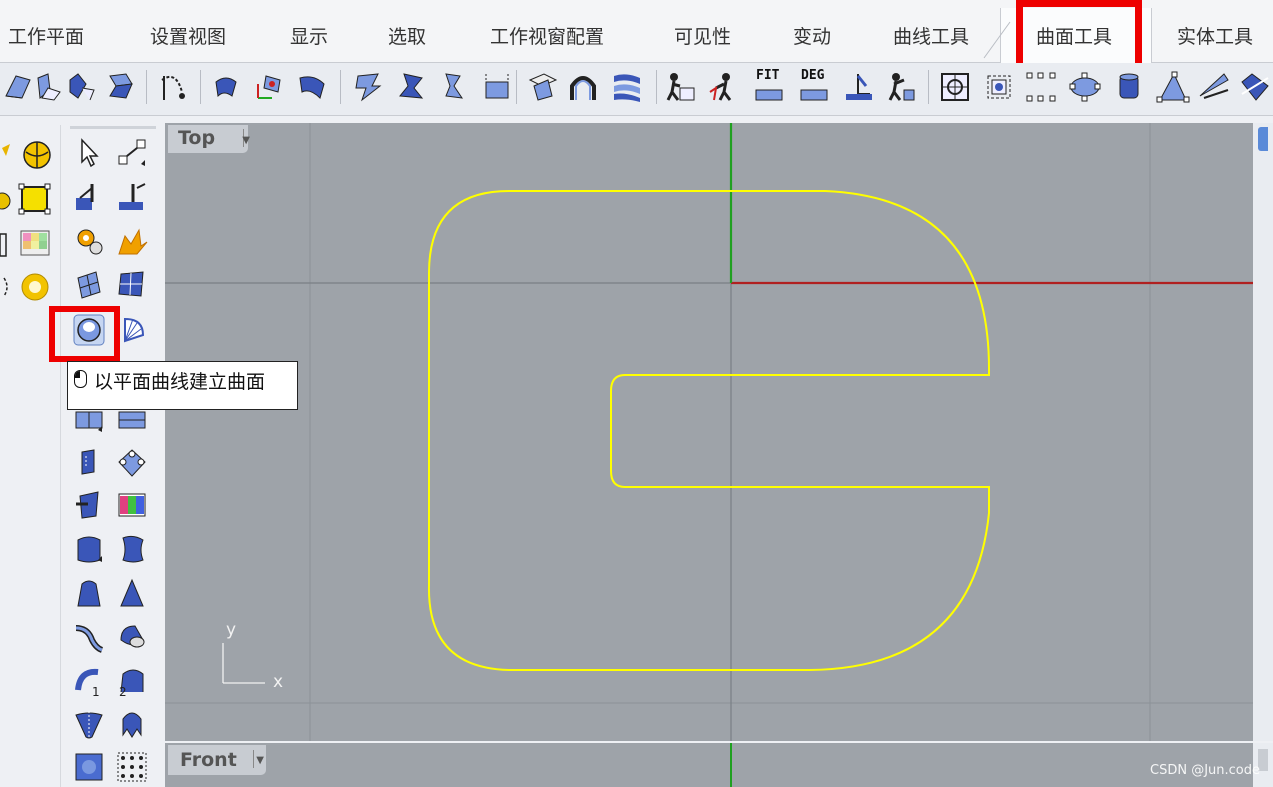  What do you see at coordinates (132, 767) in the screenshot?
I see `point-grid-icon` at bounding box center [132, 767].